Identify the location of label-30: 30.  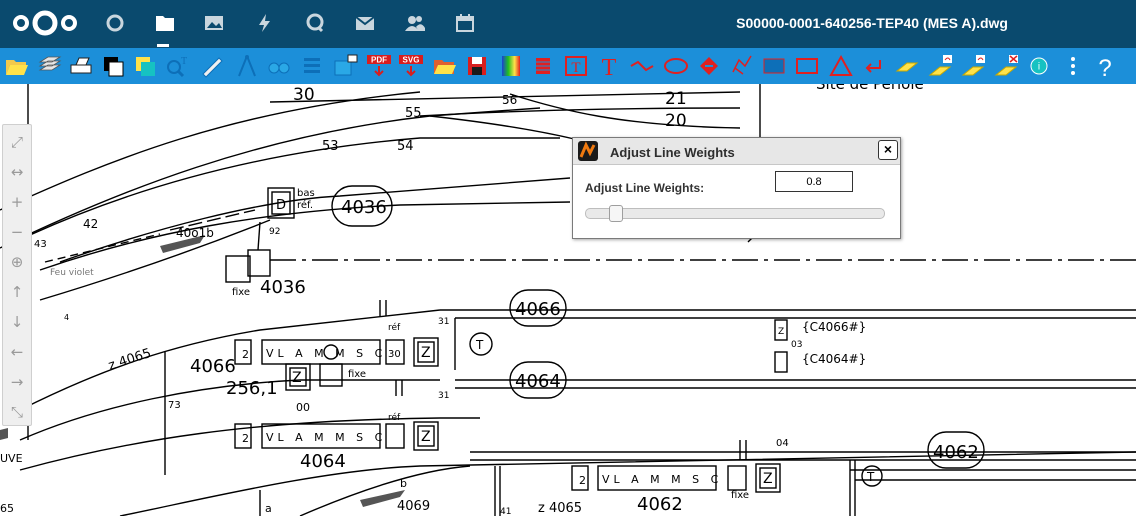
(304, 95).